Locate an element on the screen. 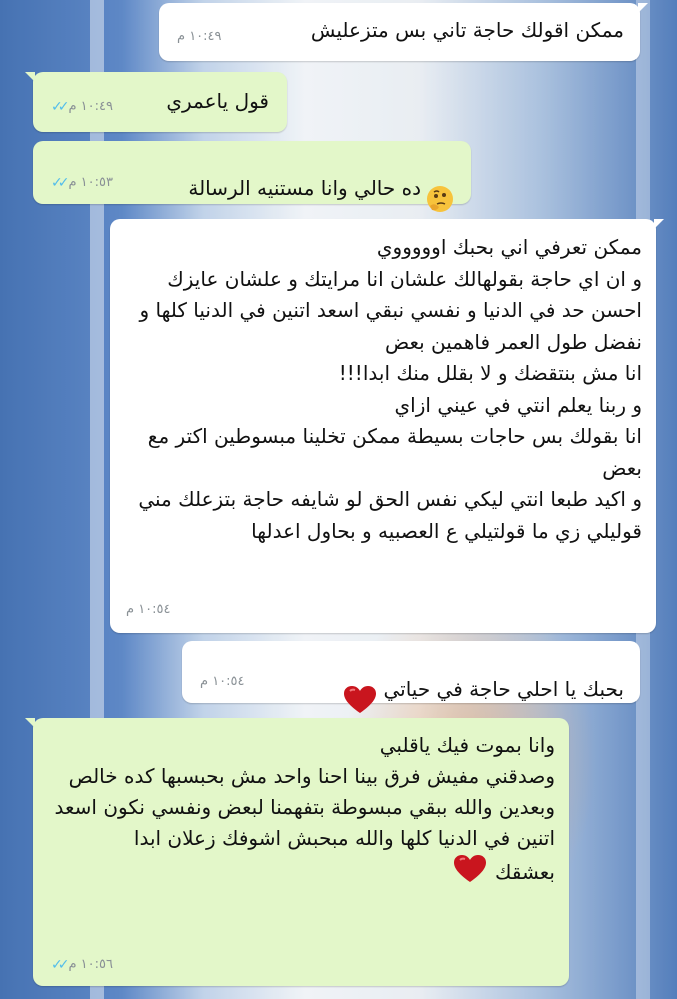 This screenshot has height=999, width=677. message-text: ممكن اقولك حاجة تاني بس متزعليش is located at coordinates (467, 30).